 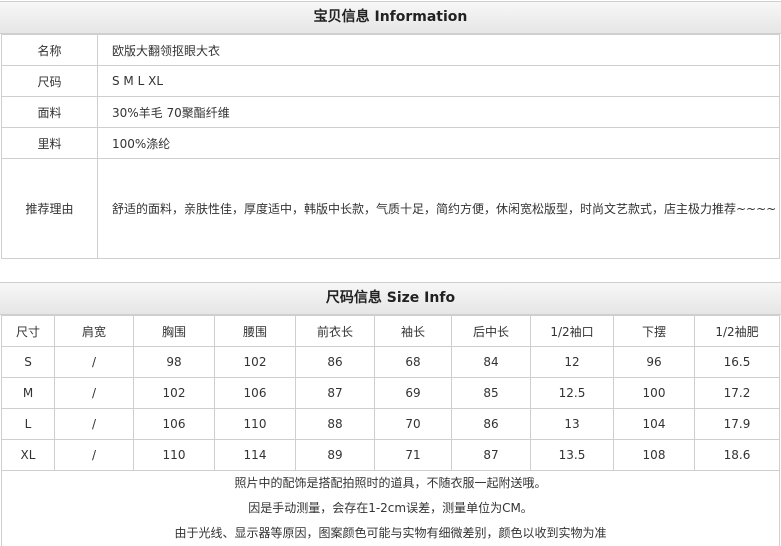 I want to click on info-value: 100%涤纶, so click(x=438, y=143).